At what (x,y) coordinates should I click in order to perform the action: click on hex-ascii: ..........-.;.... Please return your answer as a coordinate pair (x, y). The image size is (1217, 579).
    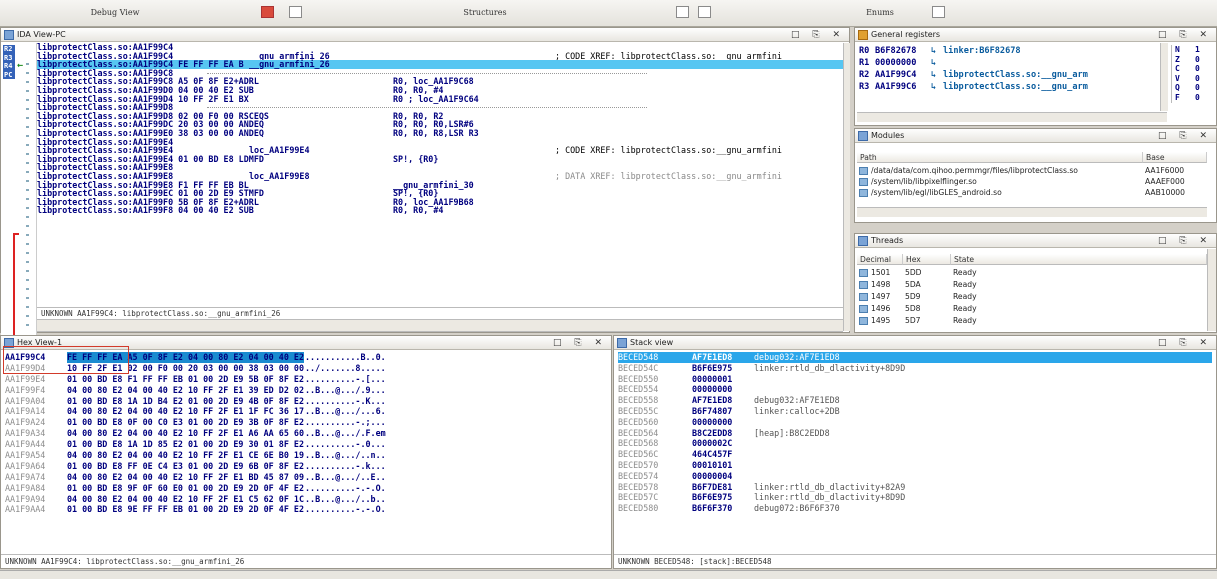
    Looking at the image, I should click on (345, 422).